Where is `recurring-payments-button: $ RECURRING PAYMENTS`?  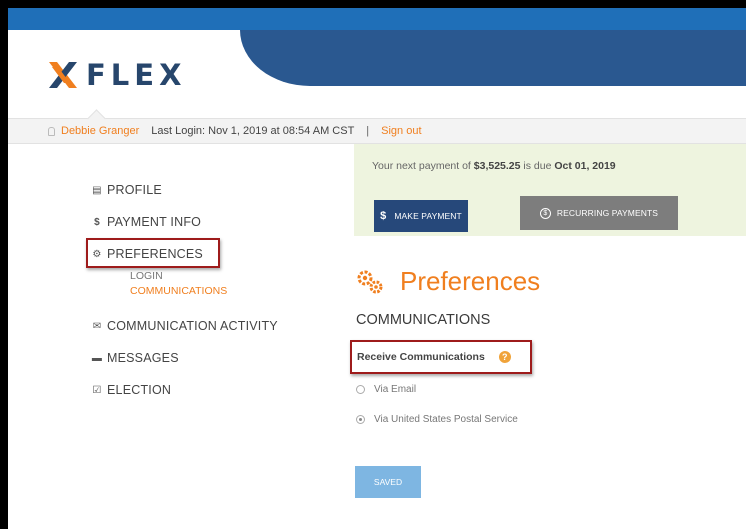
recurring-payments-button: $ RECURRING PAYMENTS is located at coordinates (599, 213).